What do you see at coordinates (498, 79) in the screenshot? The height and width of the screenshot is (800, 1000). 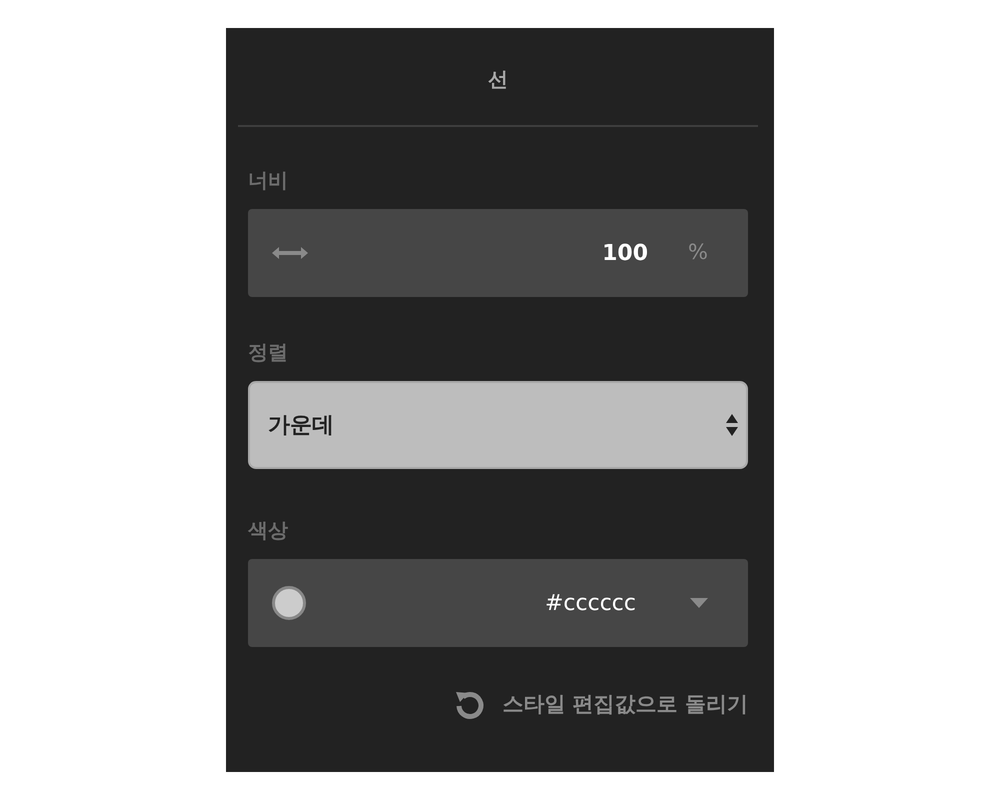 I see `panel-title: 선` at bounding box center [498, 79].